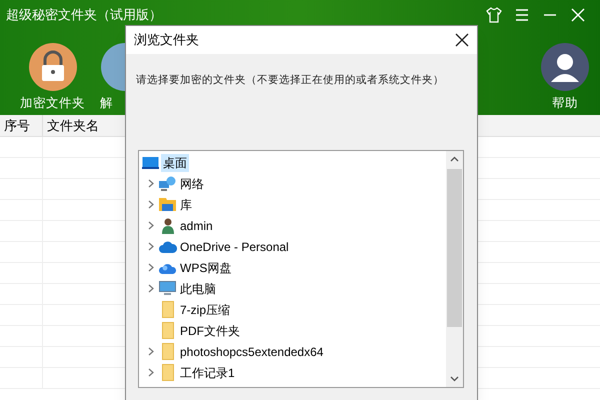  I want to click on dialog-title: 浏览文件夹, so click(166, 40).